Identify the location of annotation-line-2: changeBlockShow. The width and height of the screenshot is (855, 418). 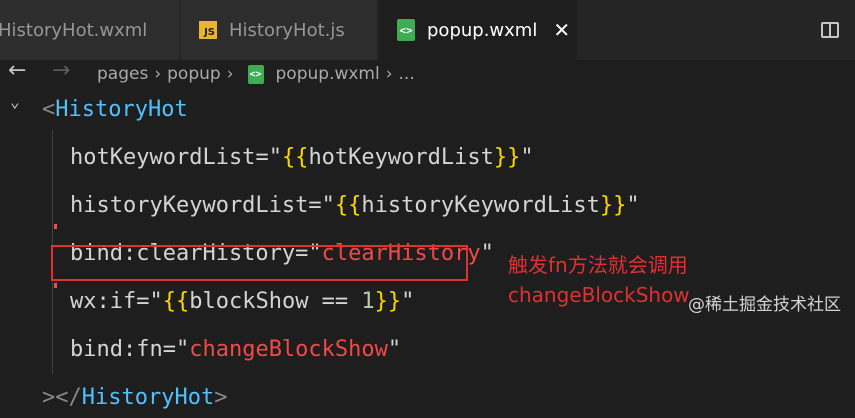
(599, 295).